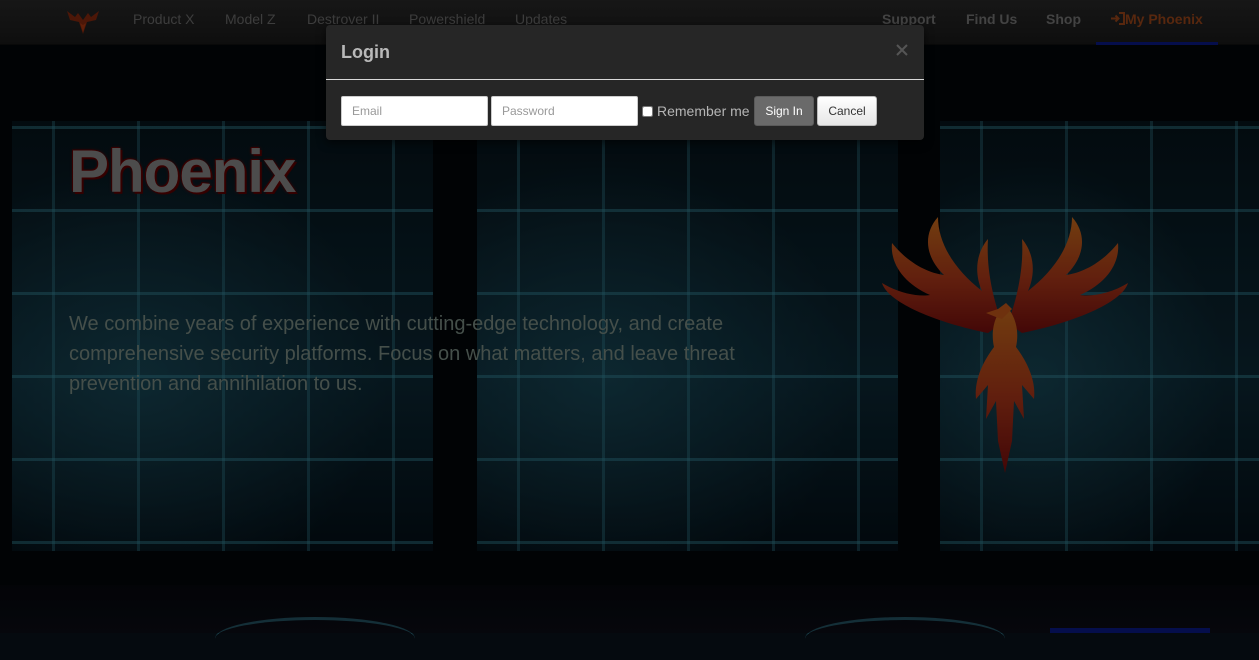 The width and height of the screenshot is (1259, 660). I want to click on sign-in-button: Sign In, so click(784, 111).